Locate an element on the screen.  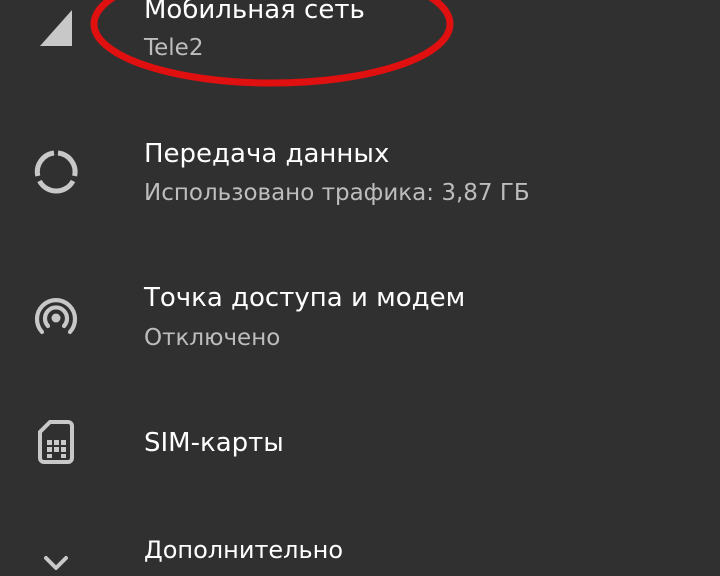
settings-item-subtitle: Отключено is located at coordinates (212, 338).